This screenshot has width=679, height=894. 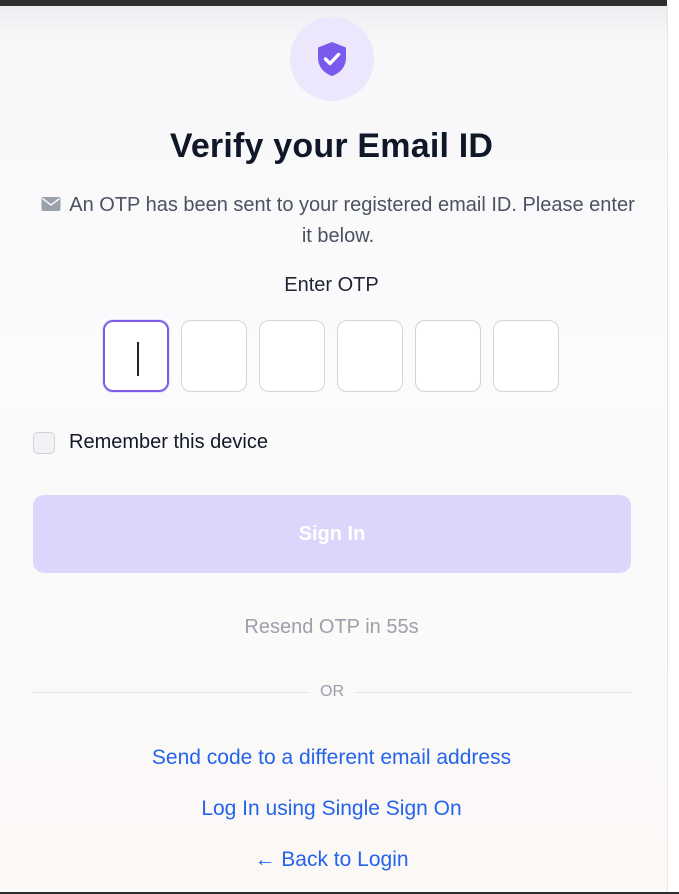 What do you see at coordinates (331, 860) in the screenshot?
I see `back-to-login-link: ← Back to Login` at bounding box center [331, 860].